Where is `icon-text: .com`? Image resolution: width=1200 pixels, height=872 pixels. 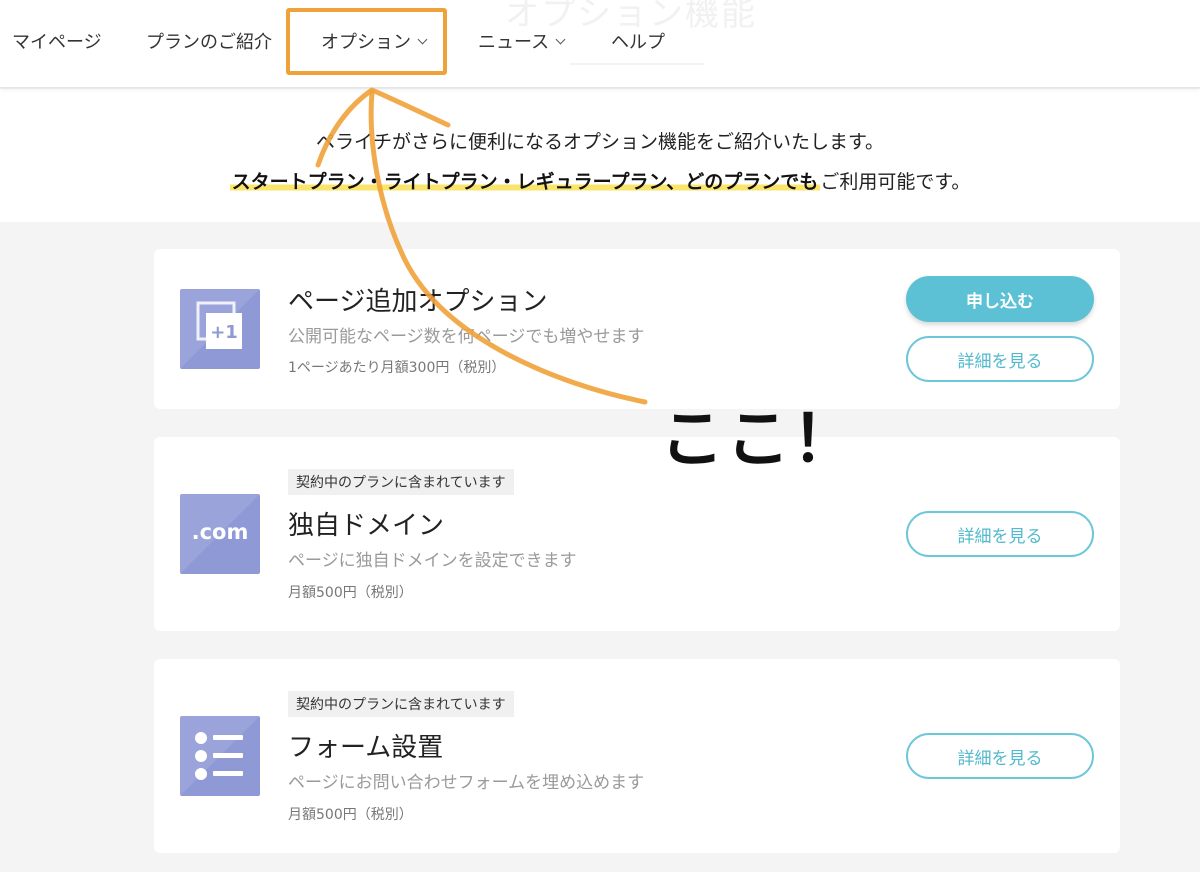 icon-text: .com is located at coordinates (220, 532).